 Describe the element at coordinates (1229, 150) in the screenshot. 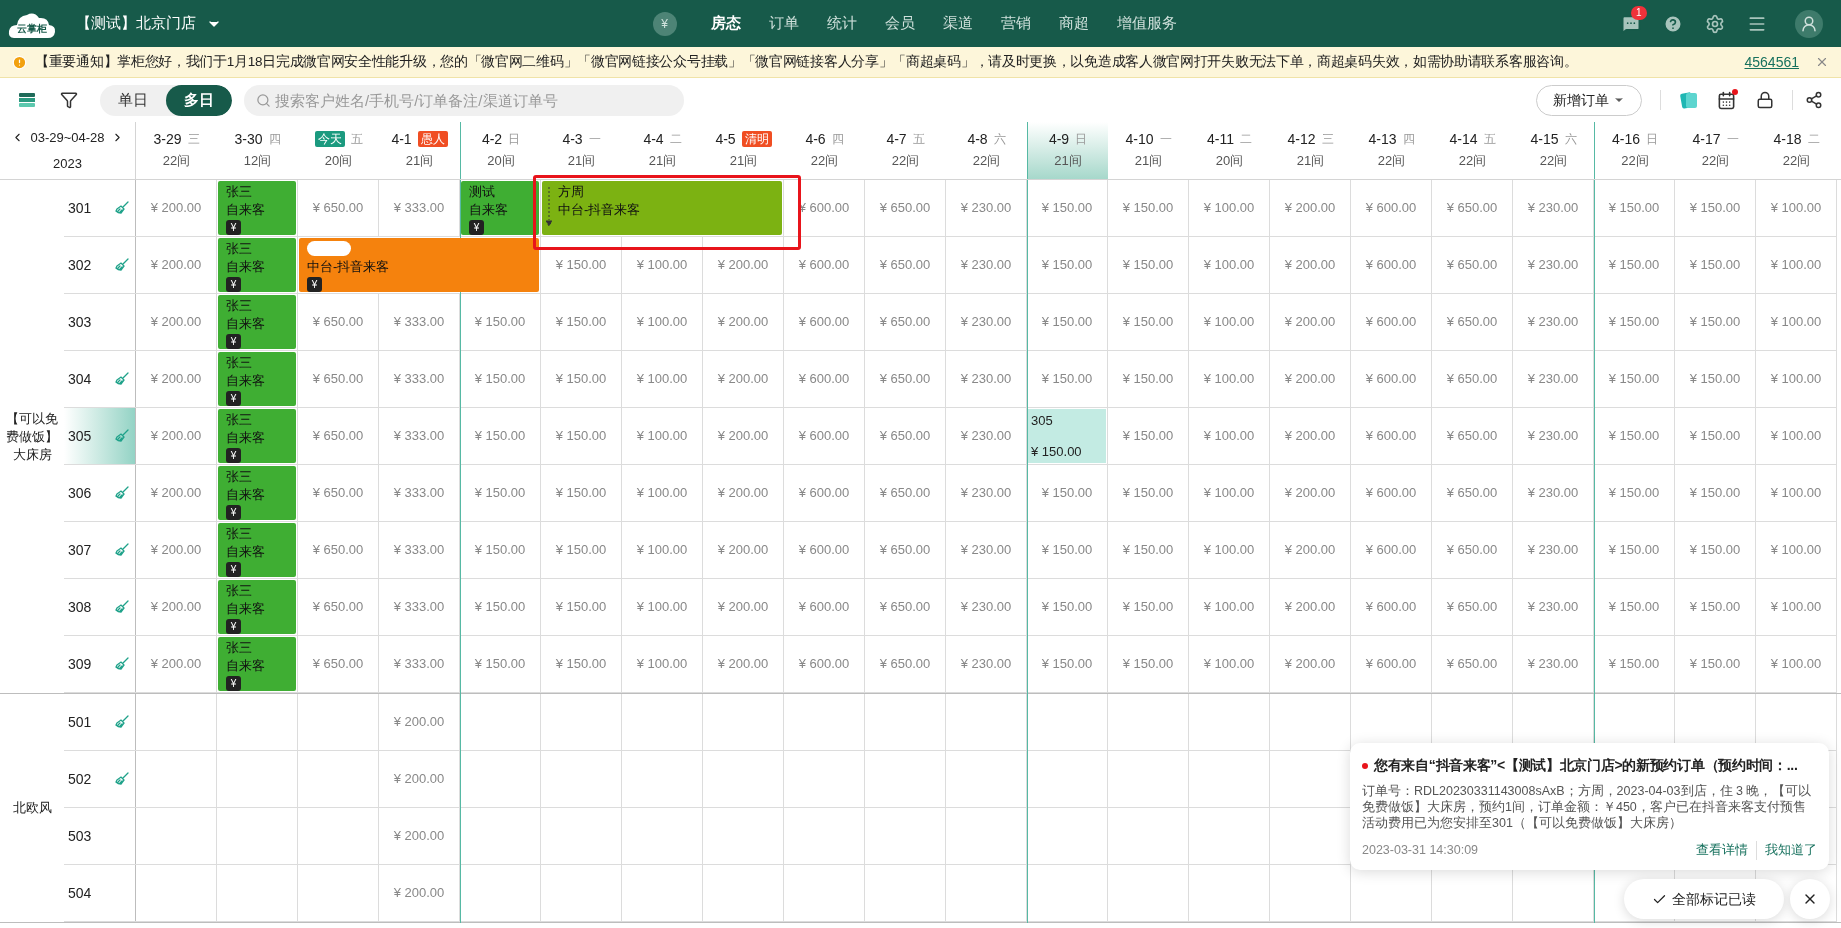

I see `date-header: 4-11 二 20间` at that location.